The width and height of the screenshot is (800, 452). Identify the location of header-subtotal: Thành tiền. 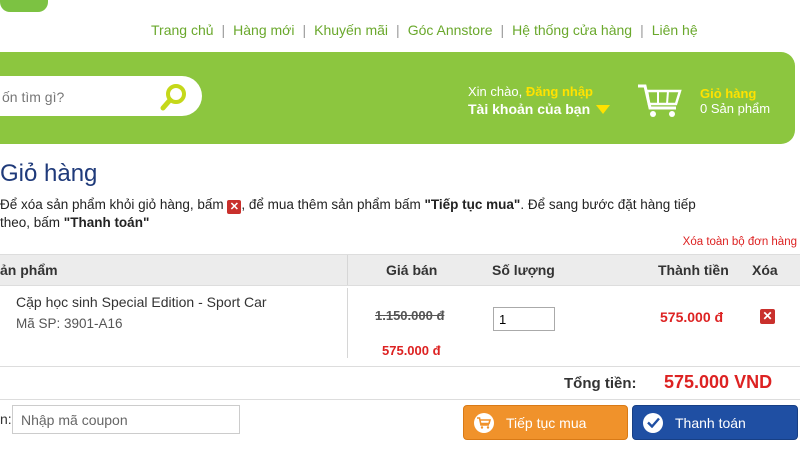
(693, 270).